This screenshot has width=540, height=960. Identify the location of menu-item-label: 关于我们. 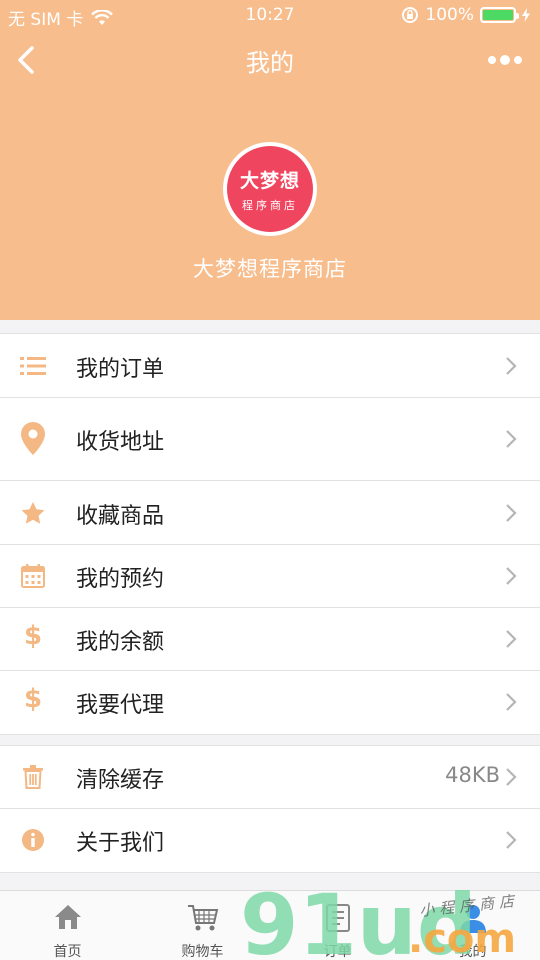
(120, 843).